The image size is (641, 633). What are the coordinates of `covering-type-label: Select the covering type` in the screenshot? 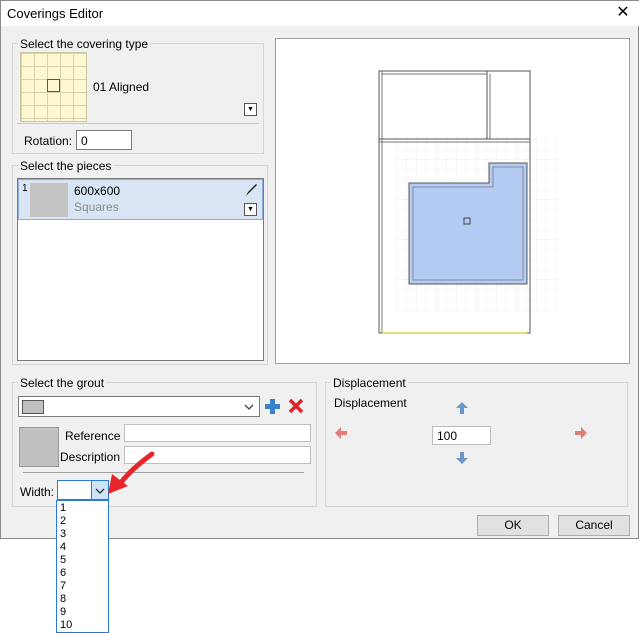 It's located at (84, 44).